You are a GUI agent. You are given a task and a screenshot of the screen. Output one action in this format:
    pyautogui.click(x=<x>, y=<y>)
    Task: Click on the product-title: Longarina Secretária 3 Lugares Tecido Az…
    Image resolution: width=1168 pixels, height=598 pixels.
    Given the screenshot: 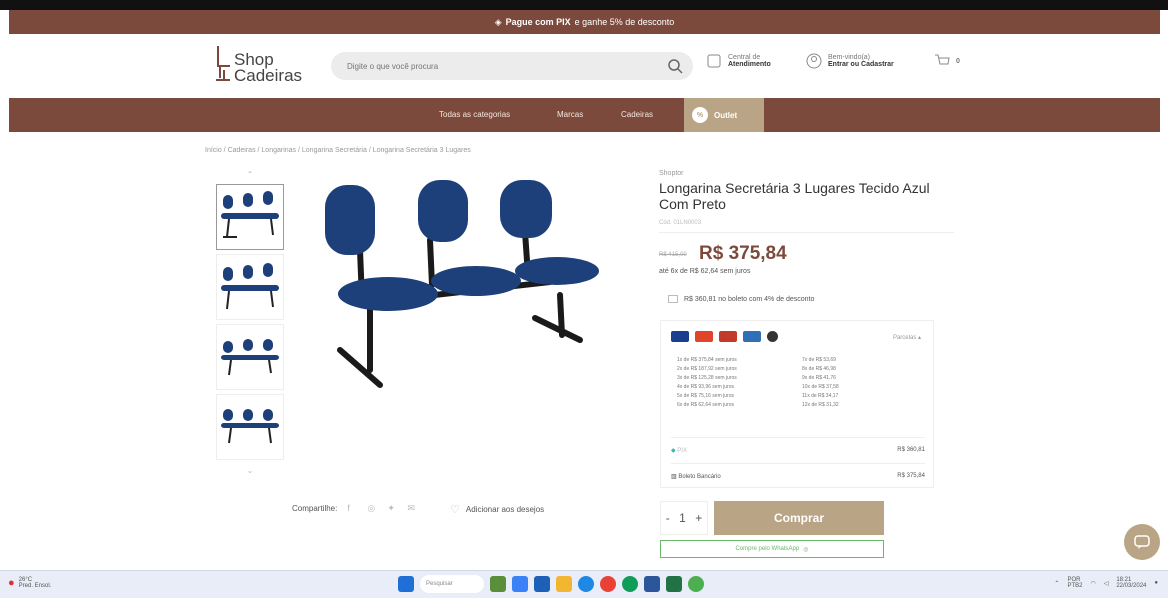 What is the action you would take?
    pyautogui.click(x=794, y=196)
    